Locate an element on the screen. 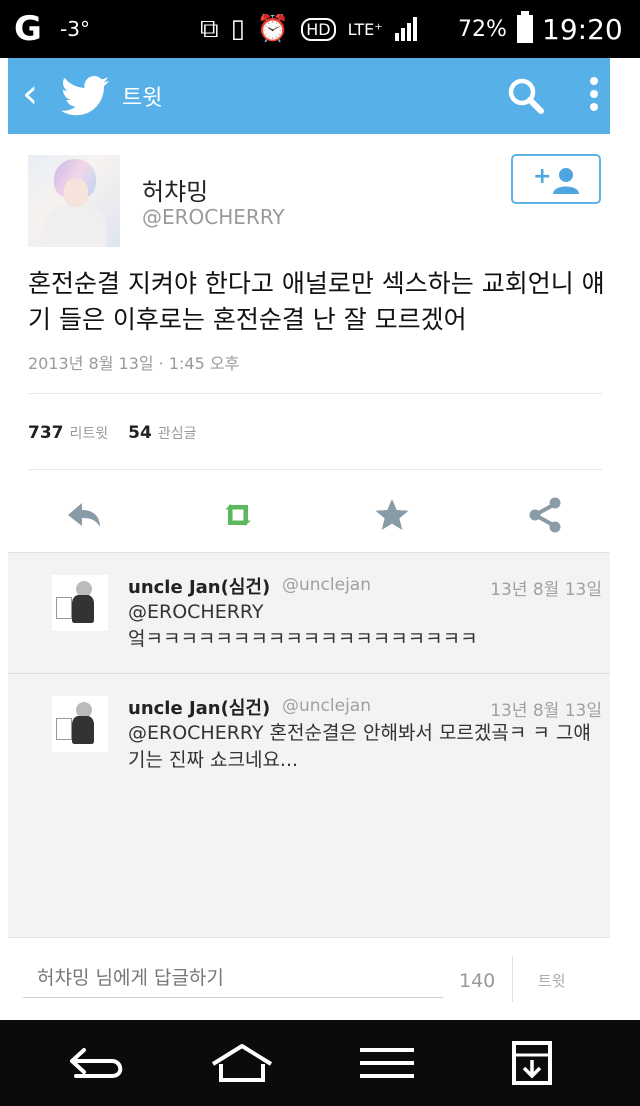 The height and width of the screenshot is (1106, 640). retweet-label: 리트윗 is located at coordinates (89, 433).